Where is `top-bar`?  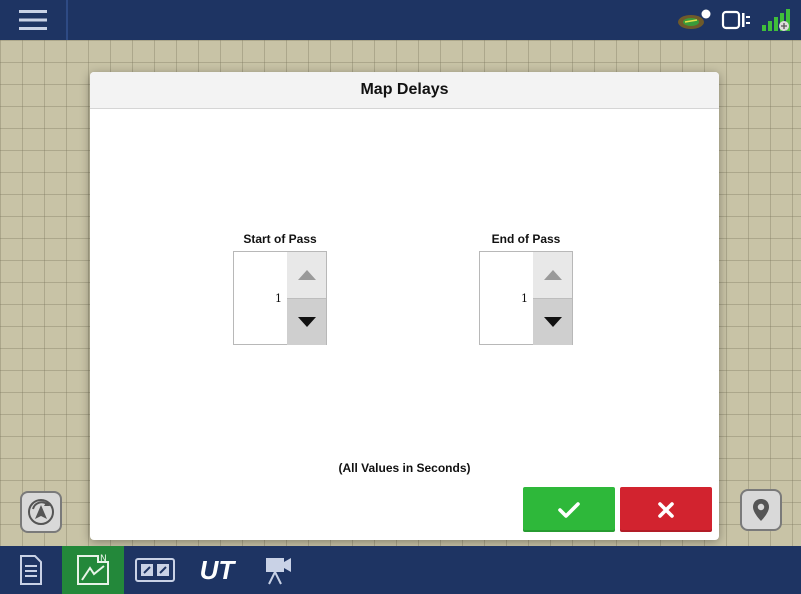
top-bar is located at coordinates (400, 20).